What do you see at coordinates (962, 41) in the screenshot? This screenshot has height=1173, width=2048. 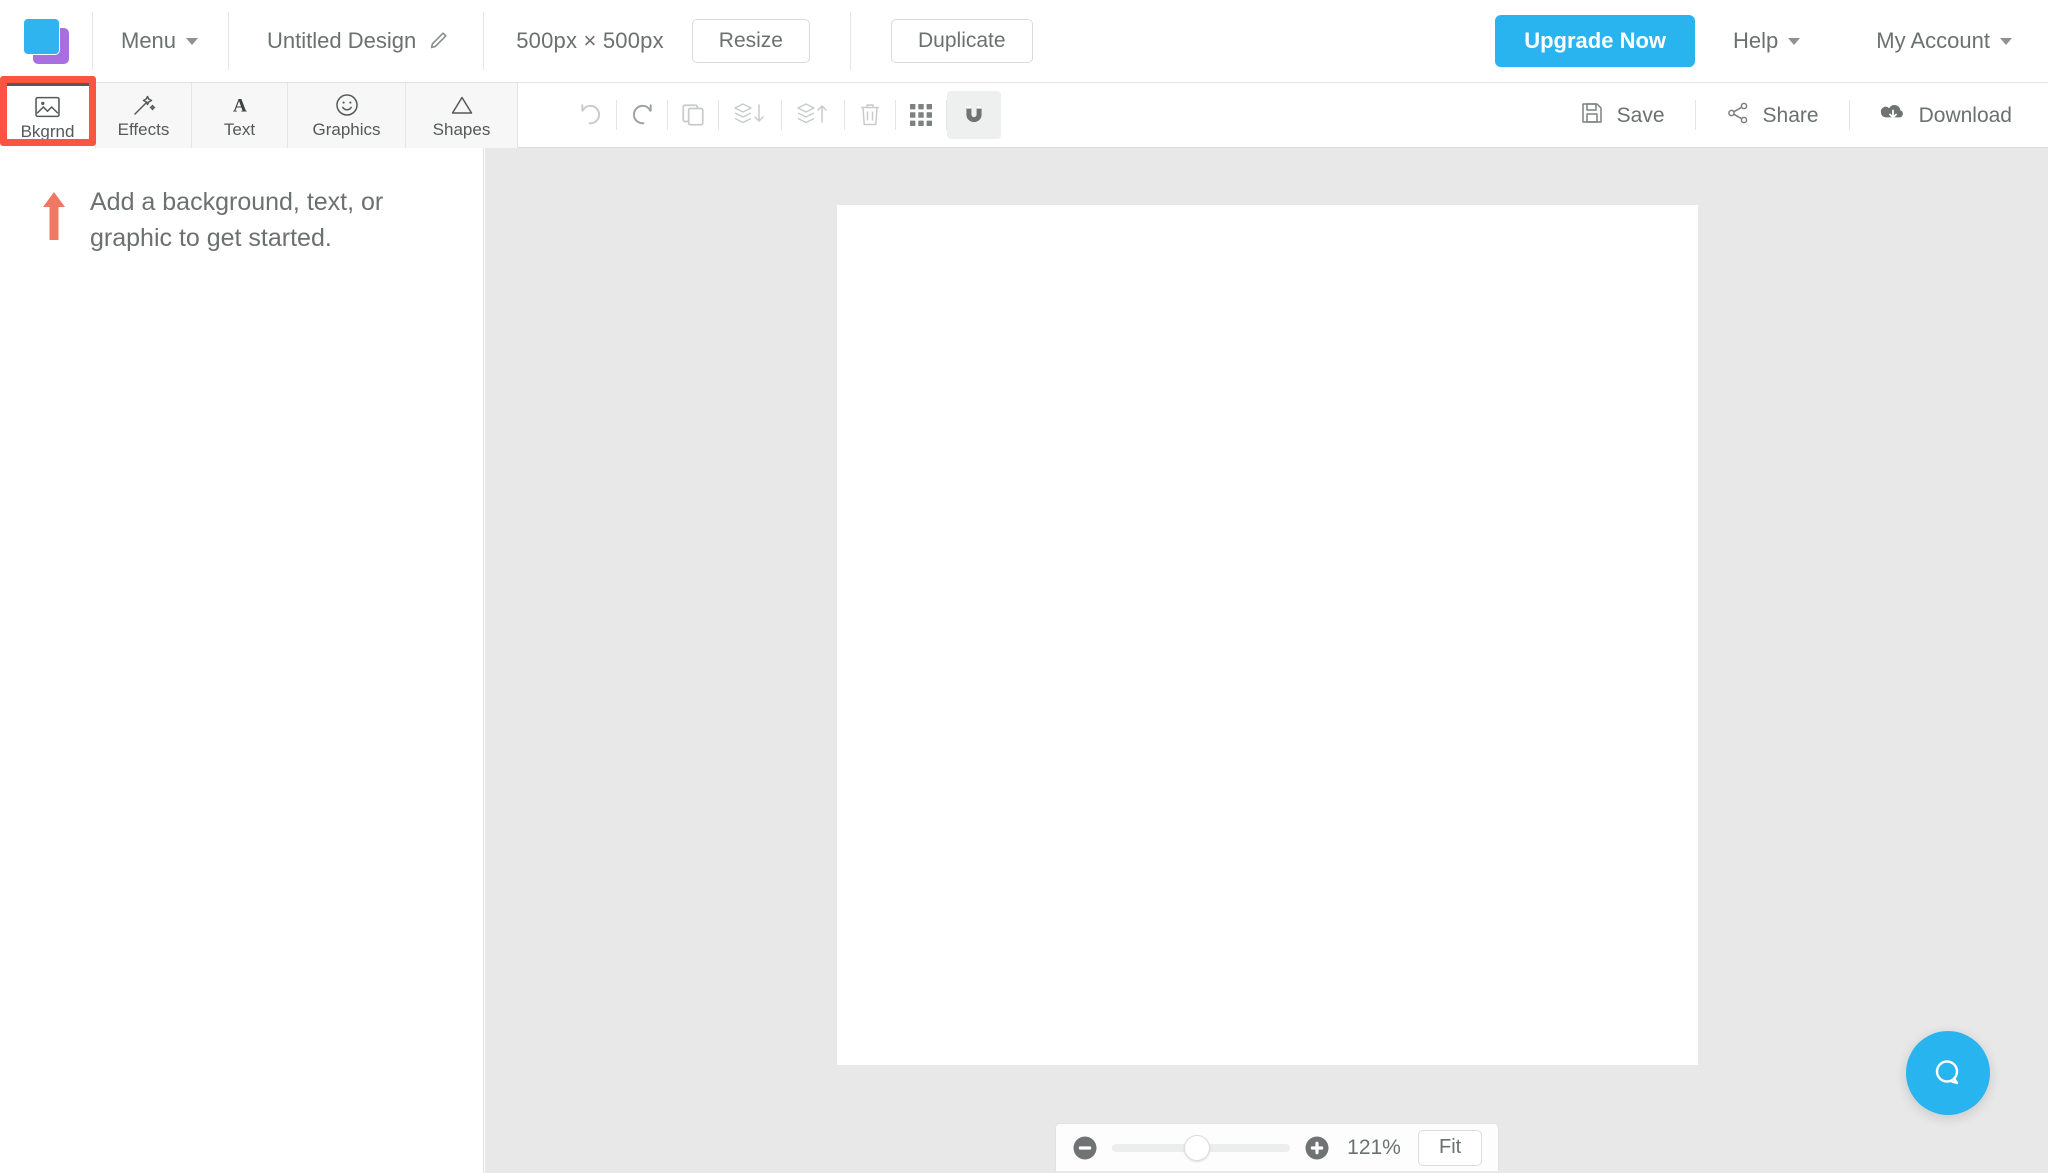 I see `duplicate-button: Duplicate` at bounding box center [962, 41].